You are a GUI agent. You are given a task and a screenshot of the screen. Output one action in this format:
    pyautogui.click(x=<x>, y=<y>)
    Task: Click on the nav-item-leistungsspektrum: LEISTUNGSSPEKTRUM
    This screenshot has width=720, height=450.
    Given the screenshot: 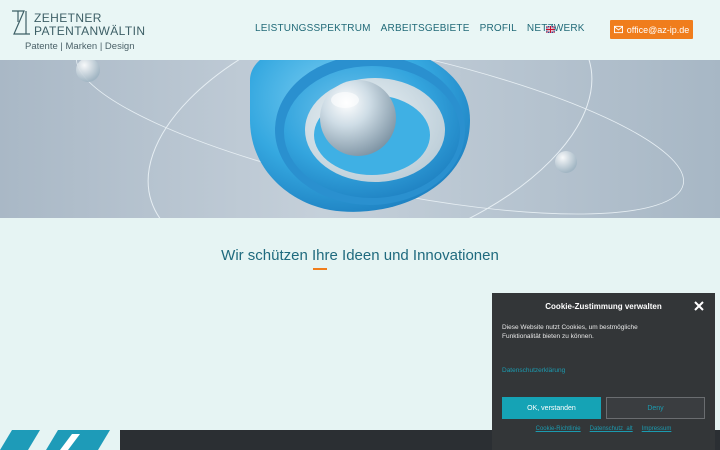 What is the action you would take?
    pyautogui.click(x=313, y=28)
    